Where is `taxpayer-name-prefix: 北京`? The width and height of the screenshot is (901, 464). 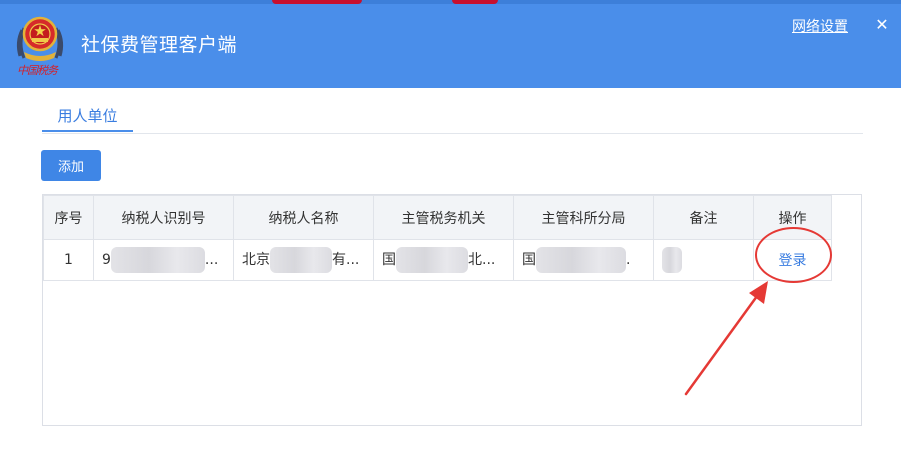 taxpayer-name-prefix: 北京 is located at coordinates (256, 260).